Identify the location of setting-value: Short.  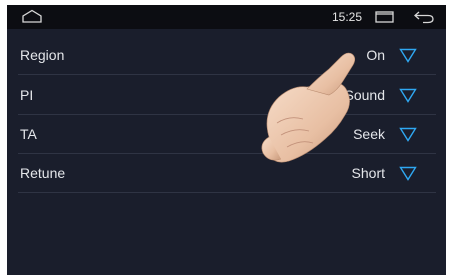
(368, 173).